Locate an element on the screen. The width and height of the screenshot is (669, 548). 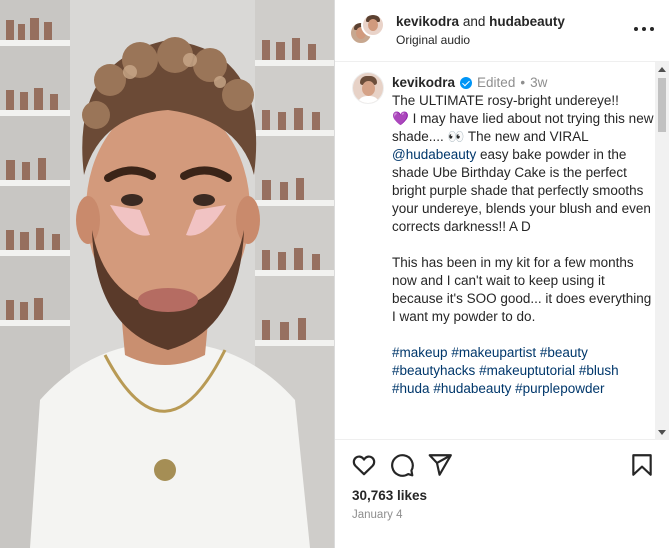
share-button is located at coordinates (440, 465).